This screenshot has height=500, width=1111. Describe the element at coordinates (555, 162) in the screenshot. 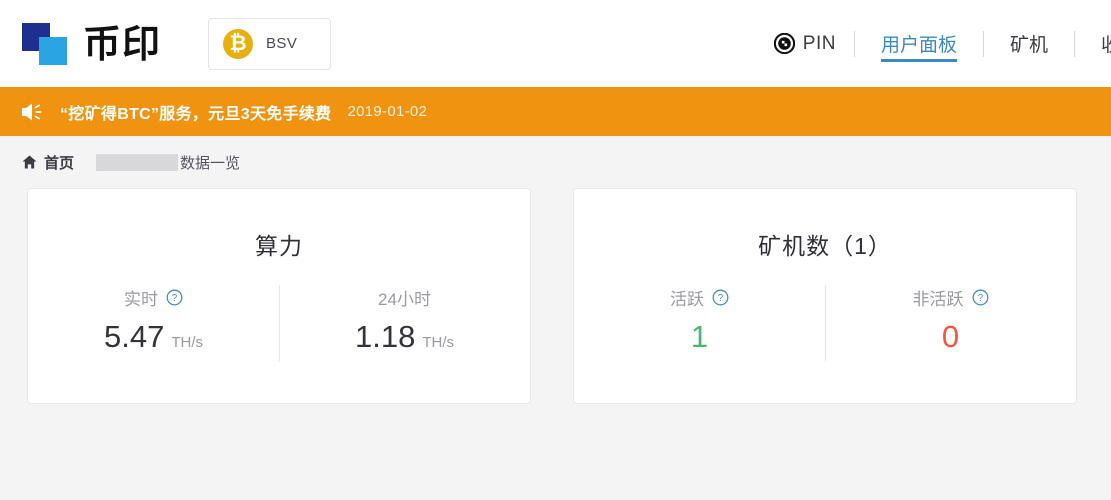

I see `breadcrumb: 首页 数据一览` at that location.